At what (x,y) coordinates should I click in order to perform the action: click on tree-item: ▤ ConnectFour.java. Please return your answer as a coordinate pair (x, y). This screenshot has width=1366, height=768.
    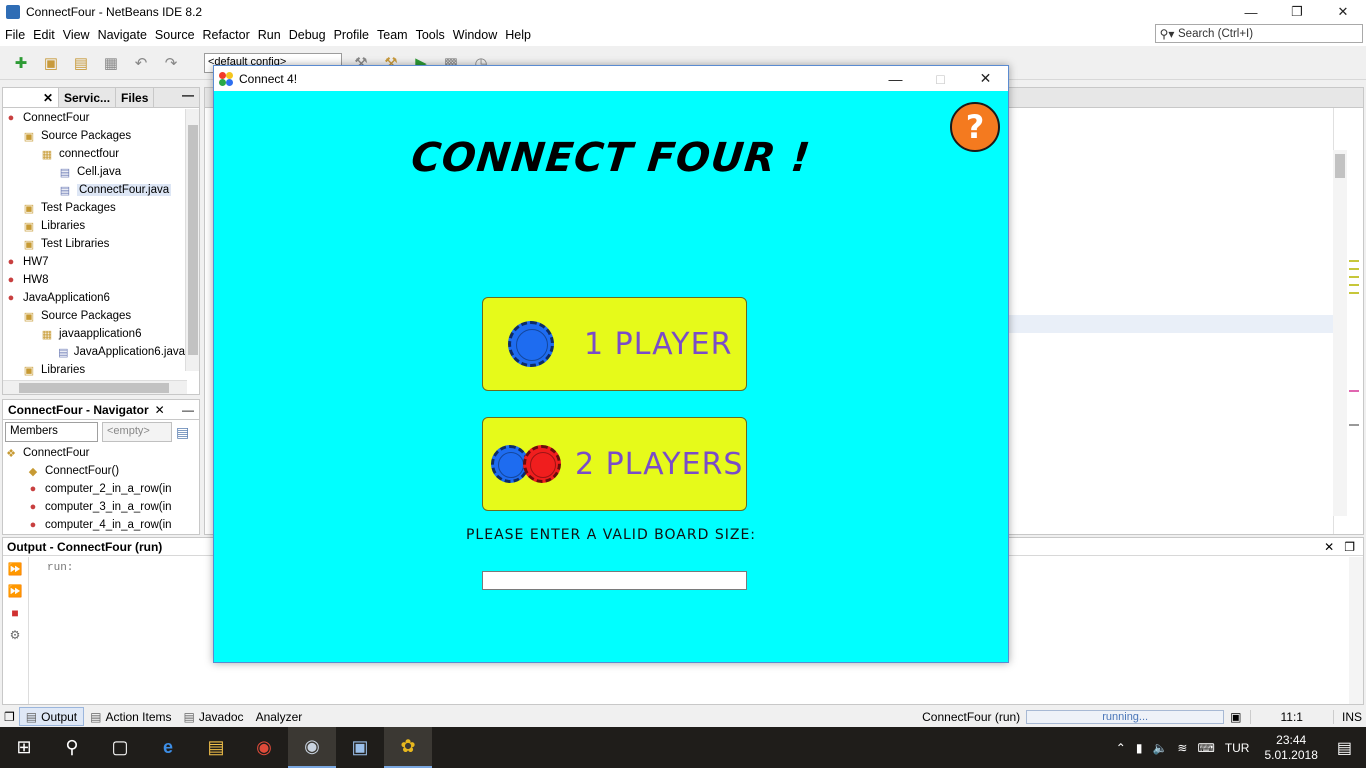
    Looking at the image, I should click on (94, 190).